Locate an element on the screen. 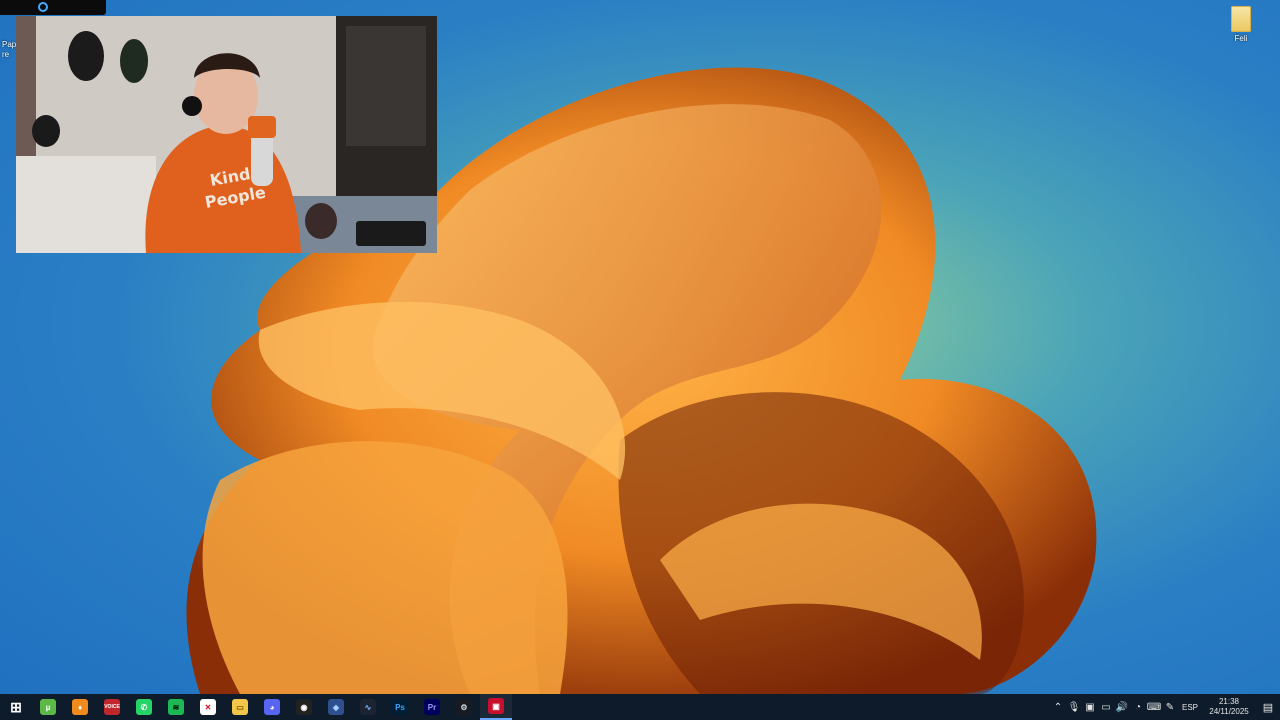 The image size is (1280, 720). app-voicemeeter: VOICE is located at coordinates (112, 707).